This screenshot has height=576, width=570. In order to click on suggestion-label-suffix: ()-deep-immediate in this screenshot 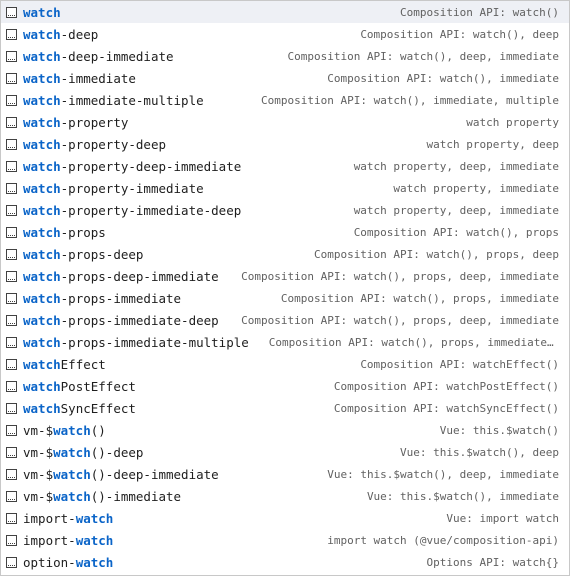, I will do `click(154, 474)`.